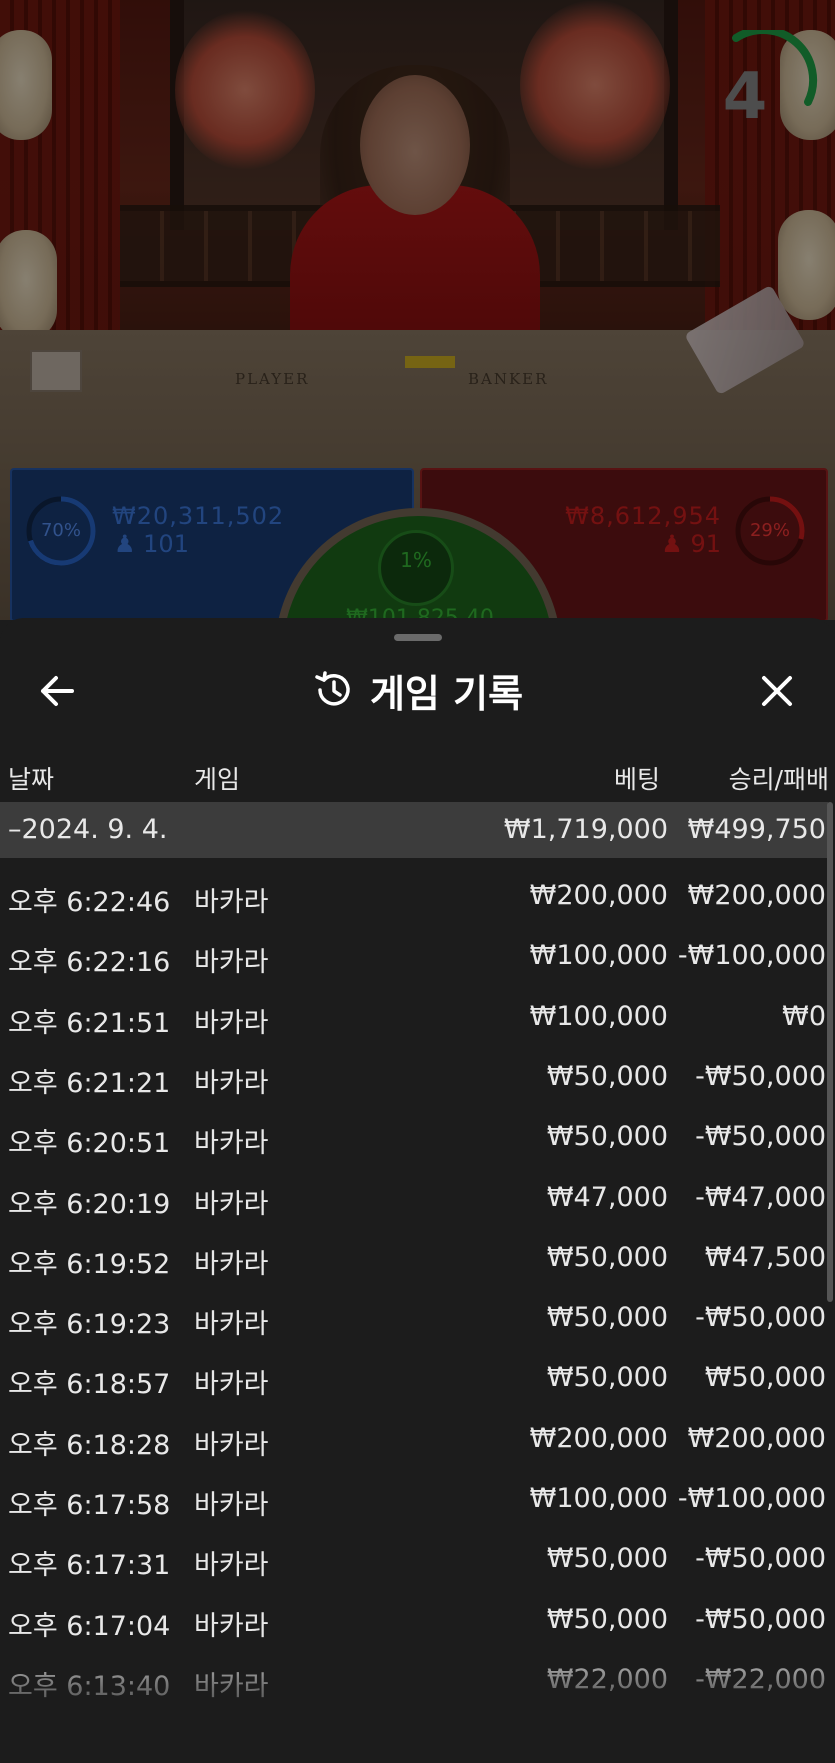  I want to click on column-header-winloss: 승리/패배, so click(778, 779).